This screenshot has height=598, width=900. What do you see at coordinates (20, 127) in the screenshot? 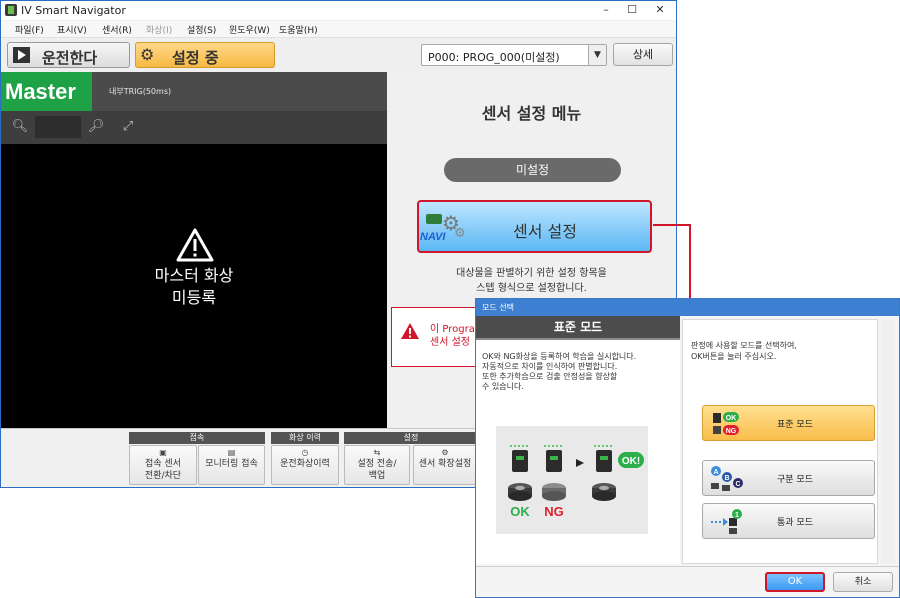
I see `zoom-out-icon: 🔍︎` at bounding box center [20, 127].